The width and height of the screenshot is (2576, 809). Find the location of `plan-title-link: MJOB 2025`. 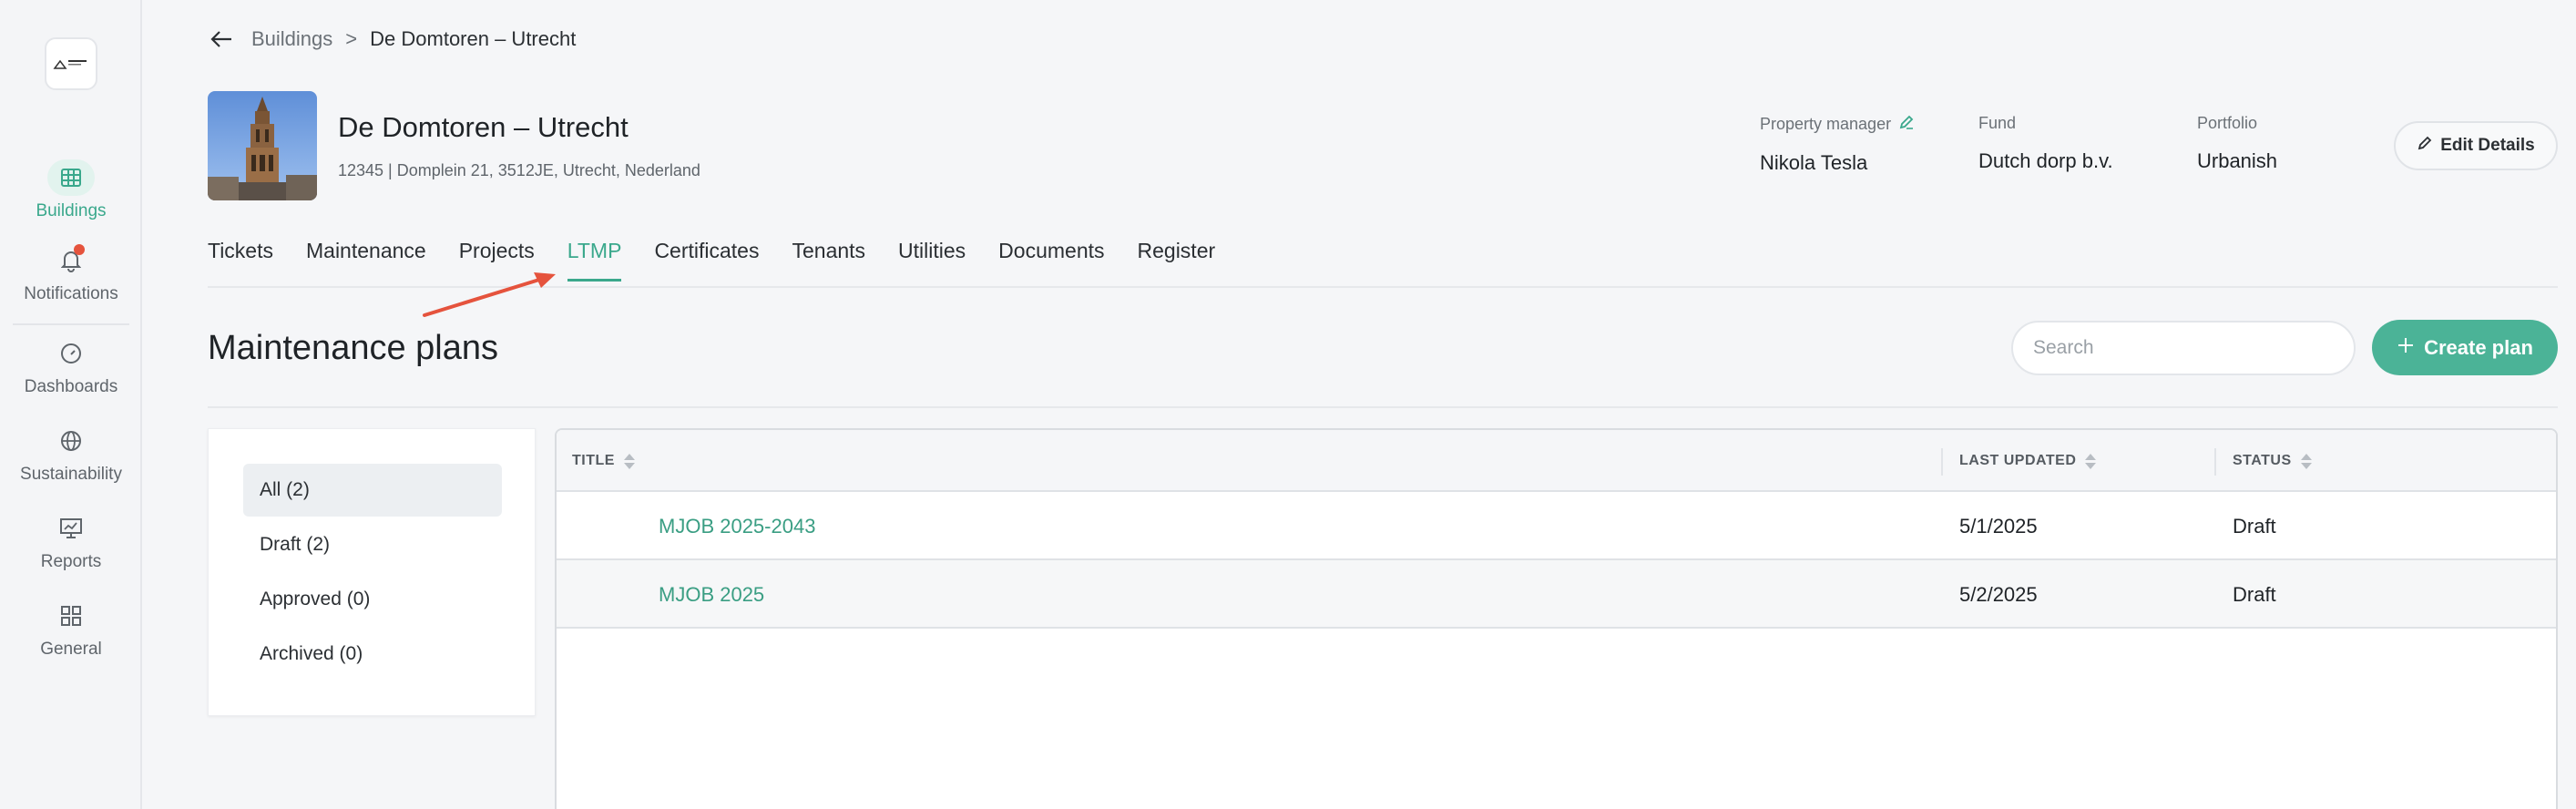

plan-title-link: MJOB 2025 is located at coordinates (711, 594).